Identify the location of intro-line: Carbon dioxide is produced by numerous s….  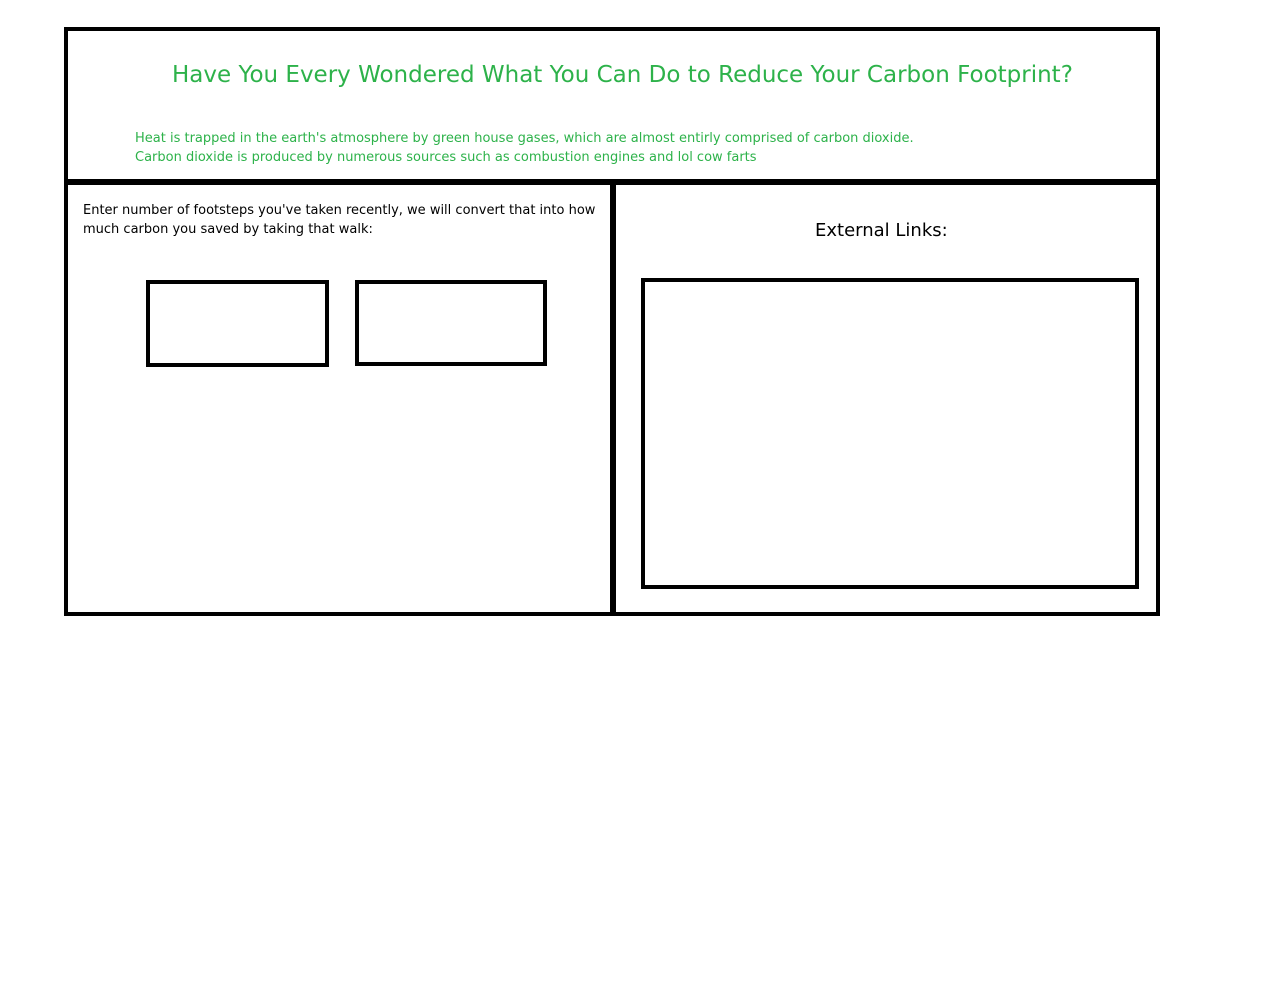
(446, 157).